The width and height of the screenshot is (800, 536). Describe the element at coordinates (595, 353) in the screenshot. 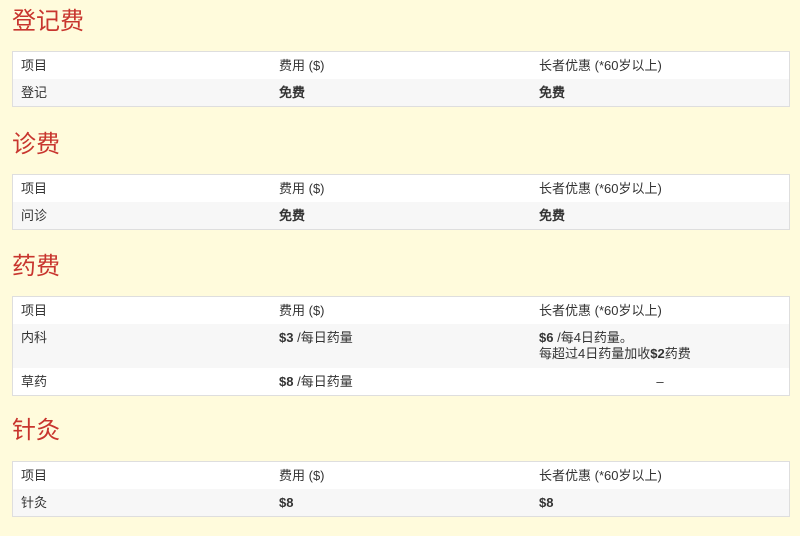

I see `senior-note-prefix: 每超过4日药量加收` at that location.